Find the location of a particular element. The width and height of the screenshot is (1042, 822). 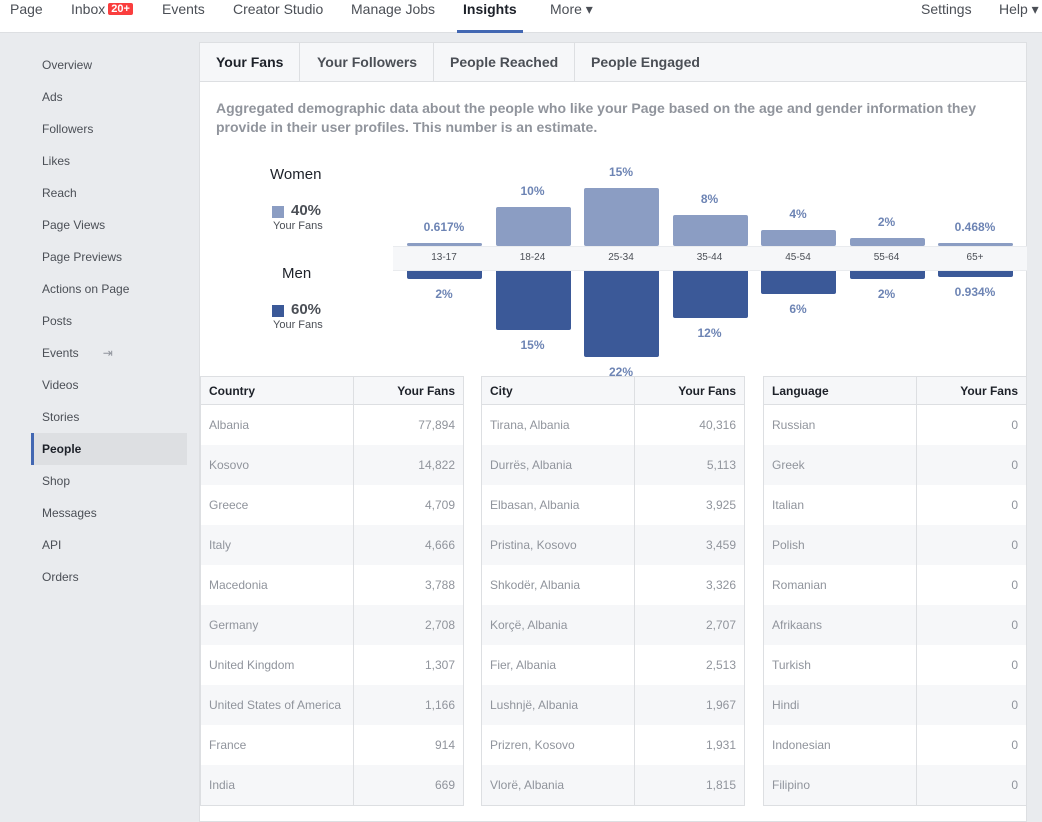

table-row: Greece 4,709 is located at coordinates (332, 505).